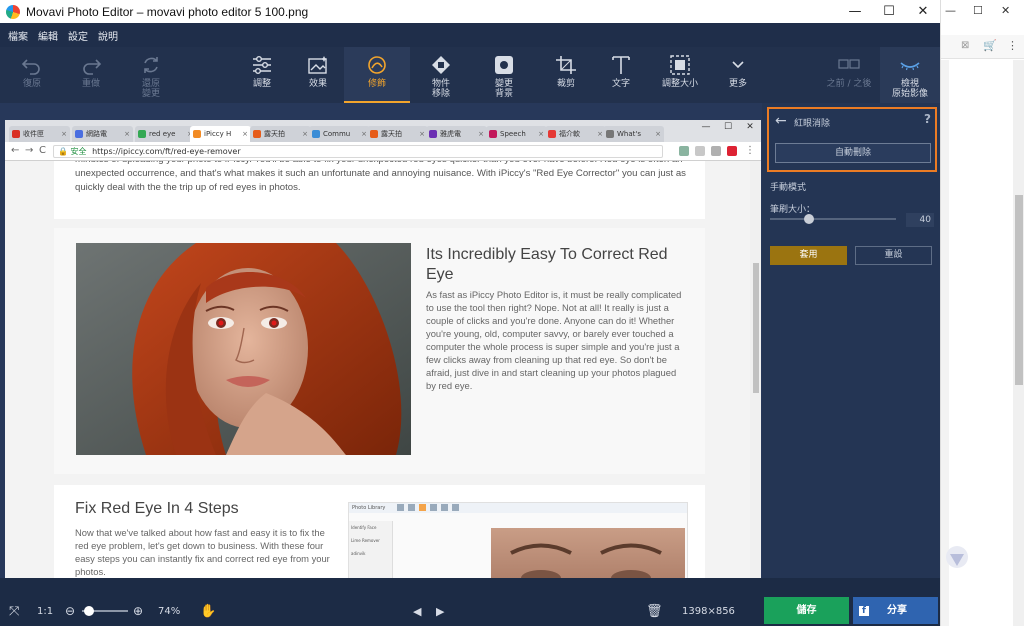  I want to click on bg-close-button: ✕, so click(1005, 10).